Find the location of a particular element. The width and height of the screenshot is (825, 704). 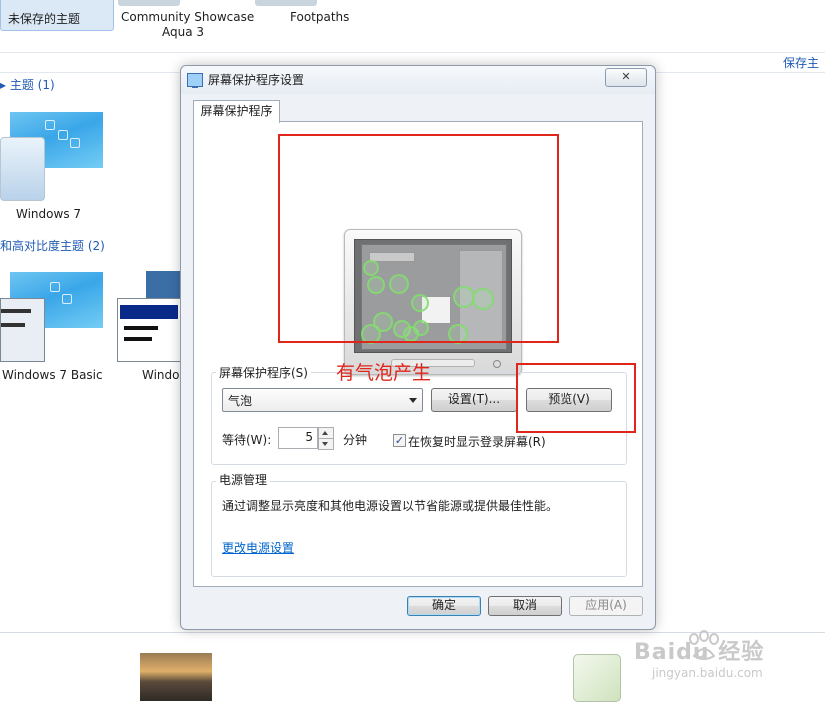

unsaved-theme-label: 未保存的主题 is located at coordinates (44, 19).